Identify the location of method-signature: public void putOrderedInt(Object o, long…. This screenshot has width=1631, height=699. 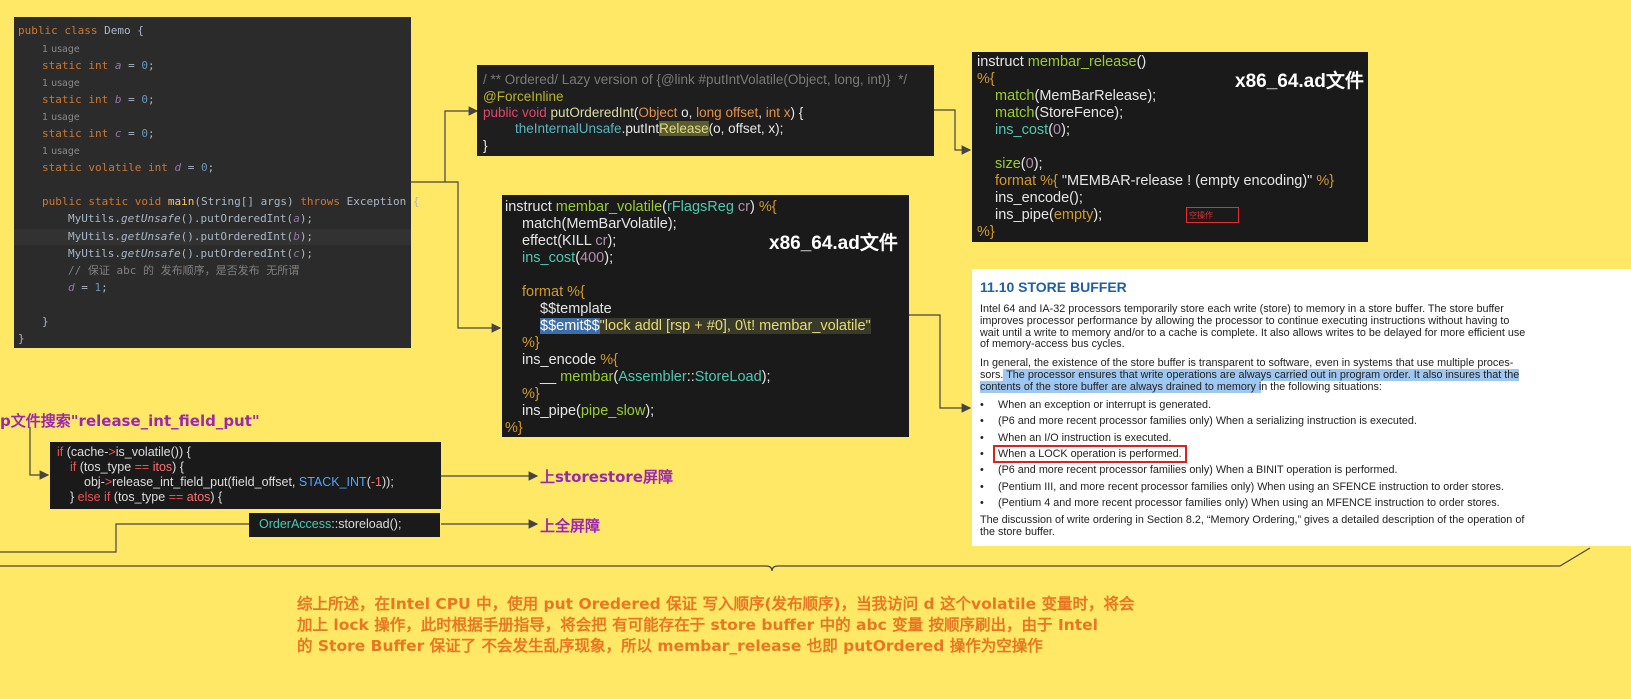
(643, 112).